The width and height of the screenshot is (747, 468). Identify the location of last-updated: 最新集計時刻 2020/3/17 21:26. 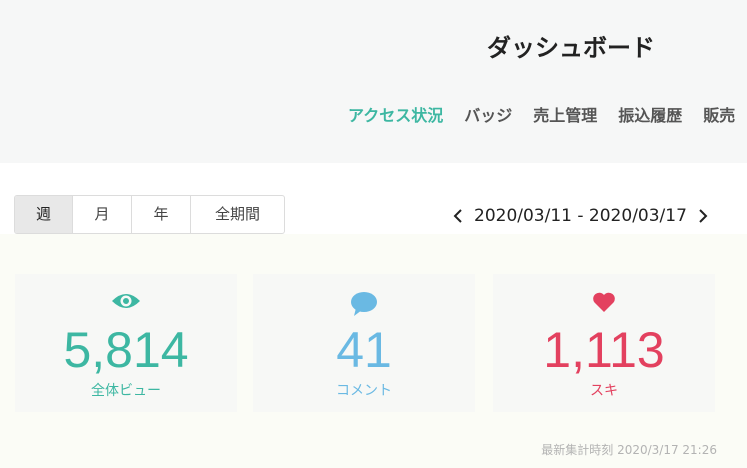
(629, 449).